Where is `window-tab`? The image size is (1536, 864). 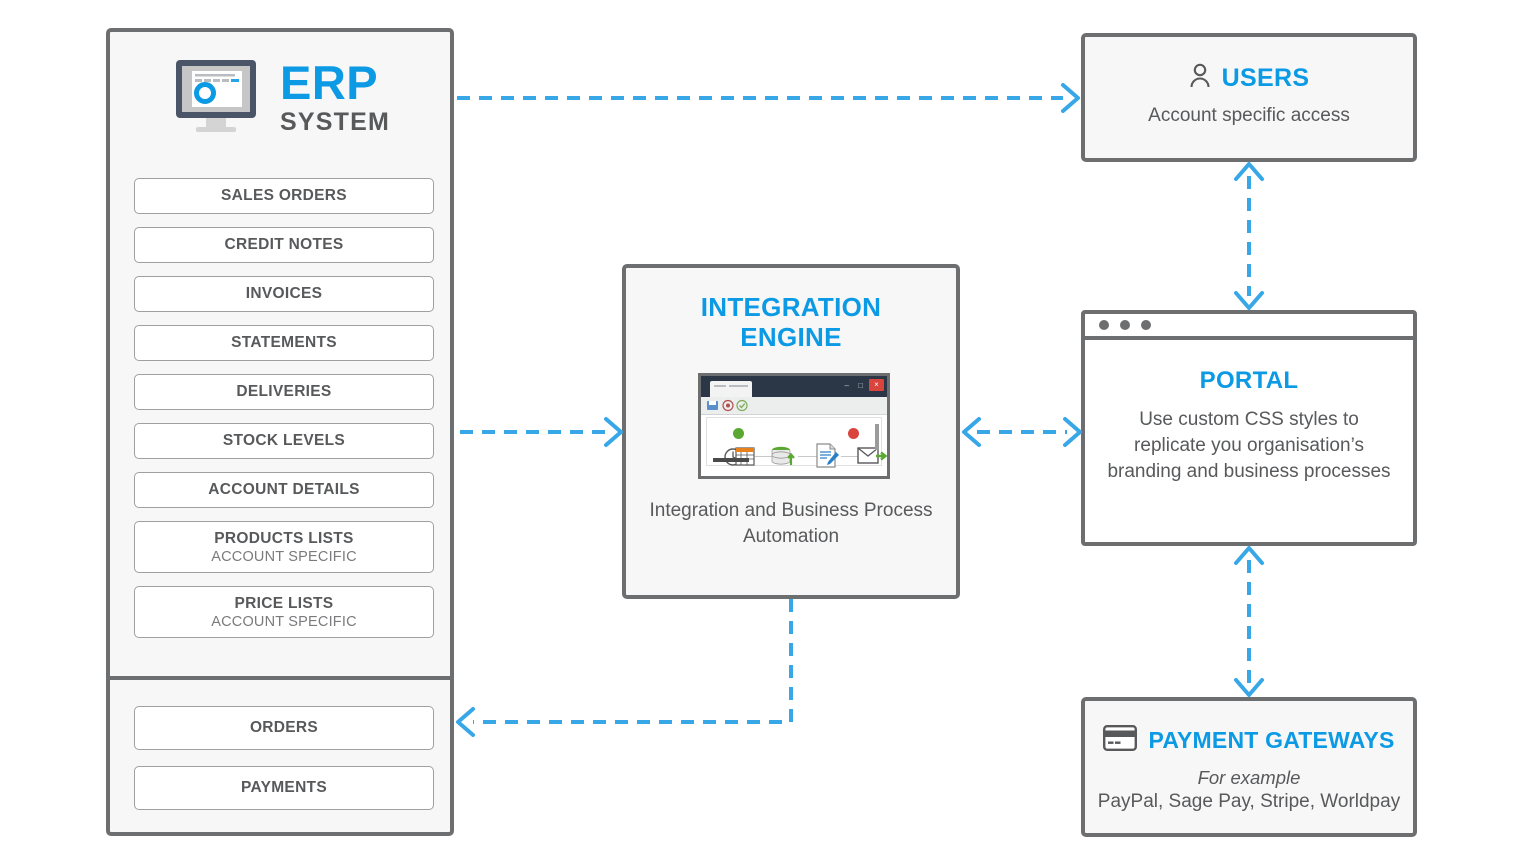
window-tab is located at coordinates (731, 389).